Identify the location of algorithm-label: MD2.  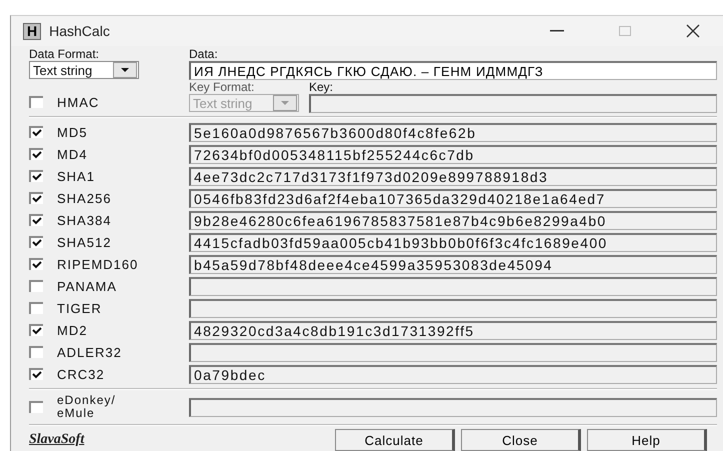
(72, 330).